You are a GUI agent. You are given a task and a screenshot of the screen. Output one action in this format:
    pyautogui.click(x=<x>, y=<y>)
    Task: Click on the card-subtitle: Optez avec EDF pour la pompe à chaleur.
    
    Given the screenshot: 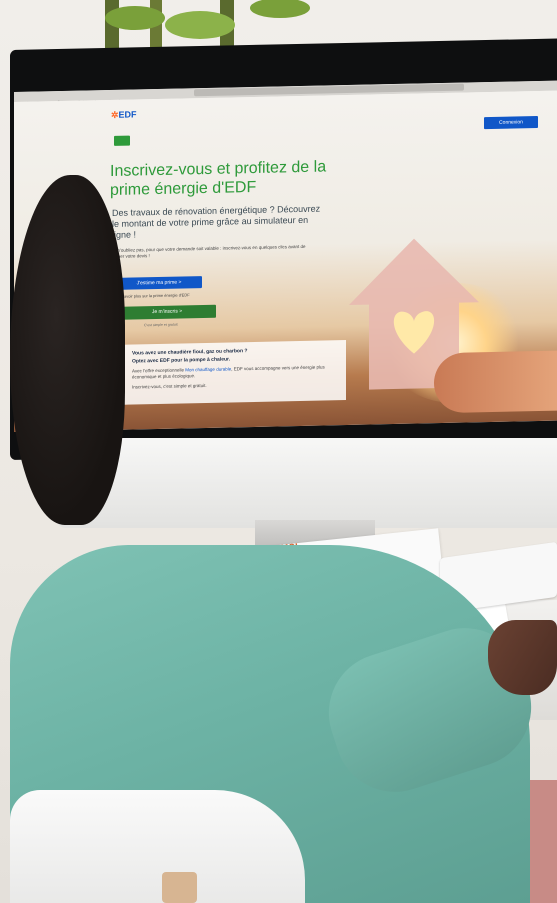 What is the action you would take?
    pyautogui.click(x=181, y=360)
    